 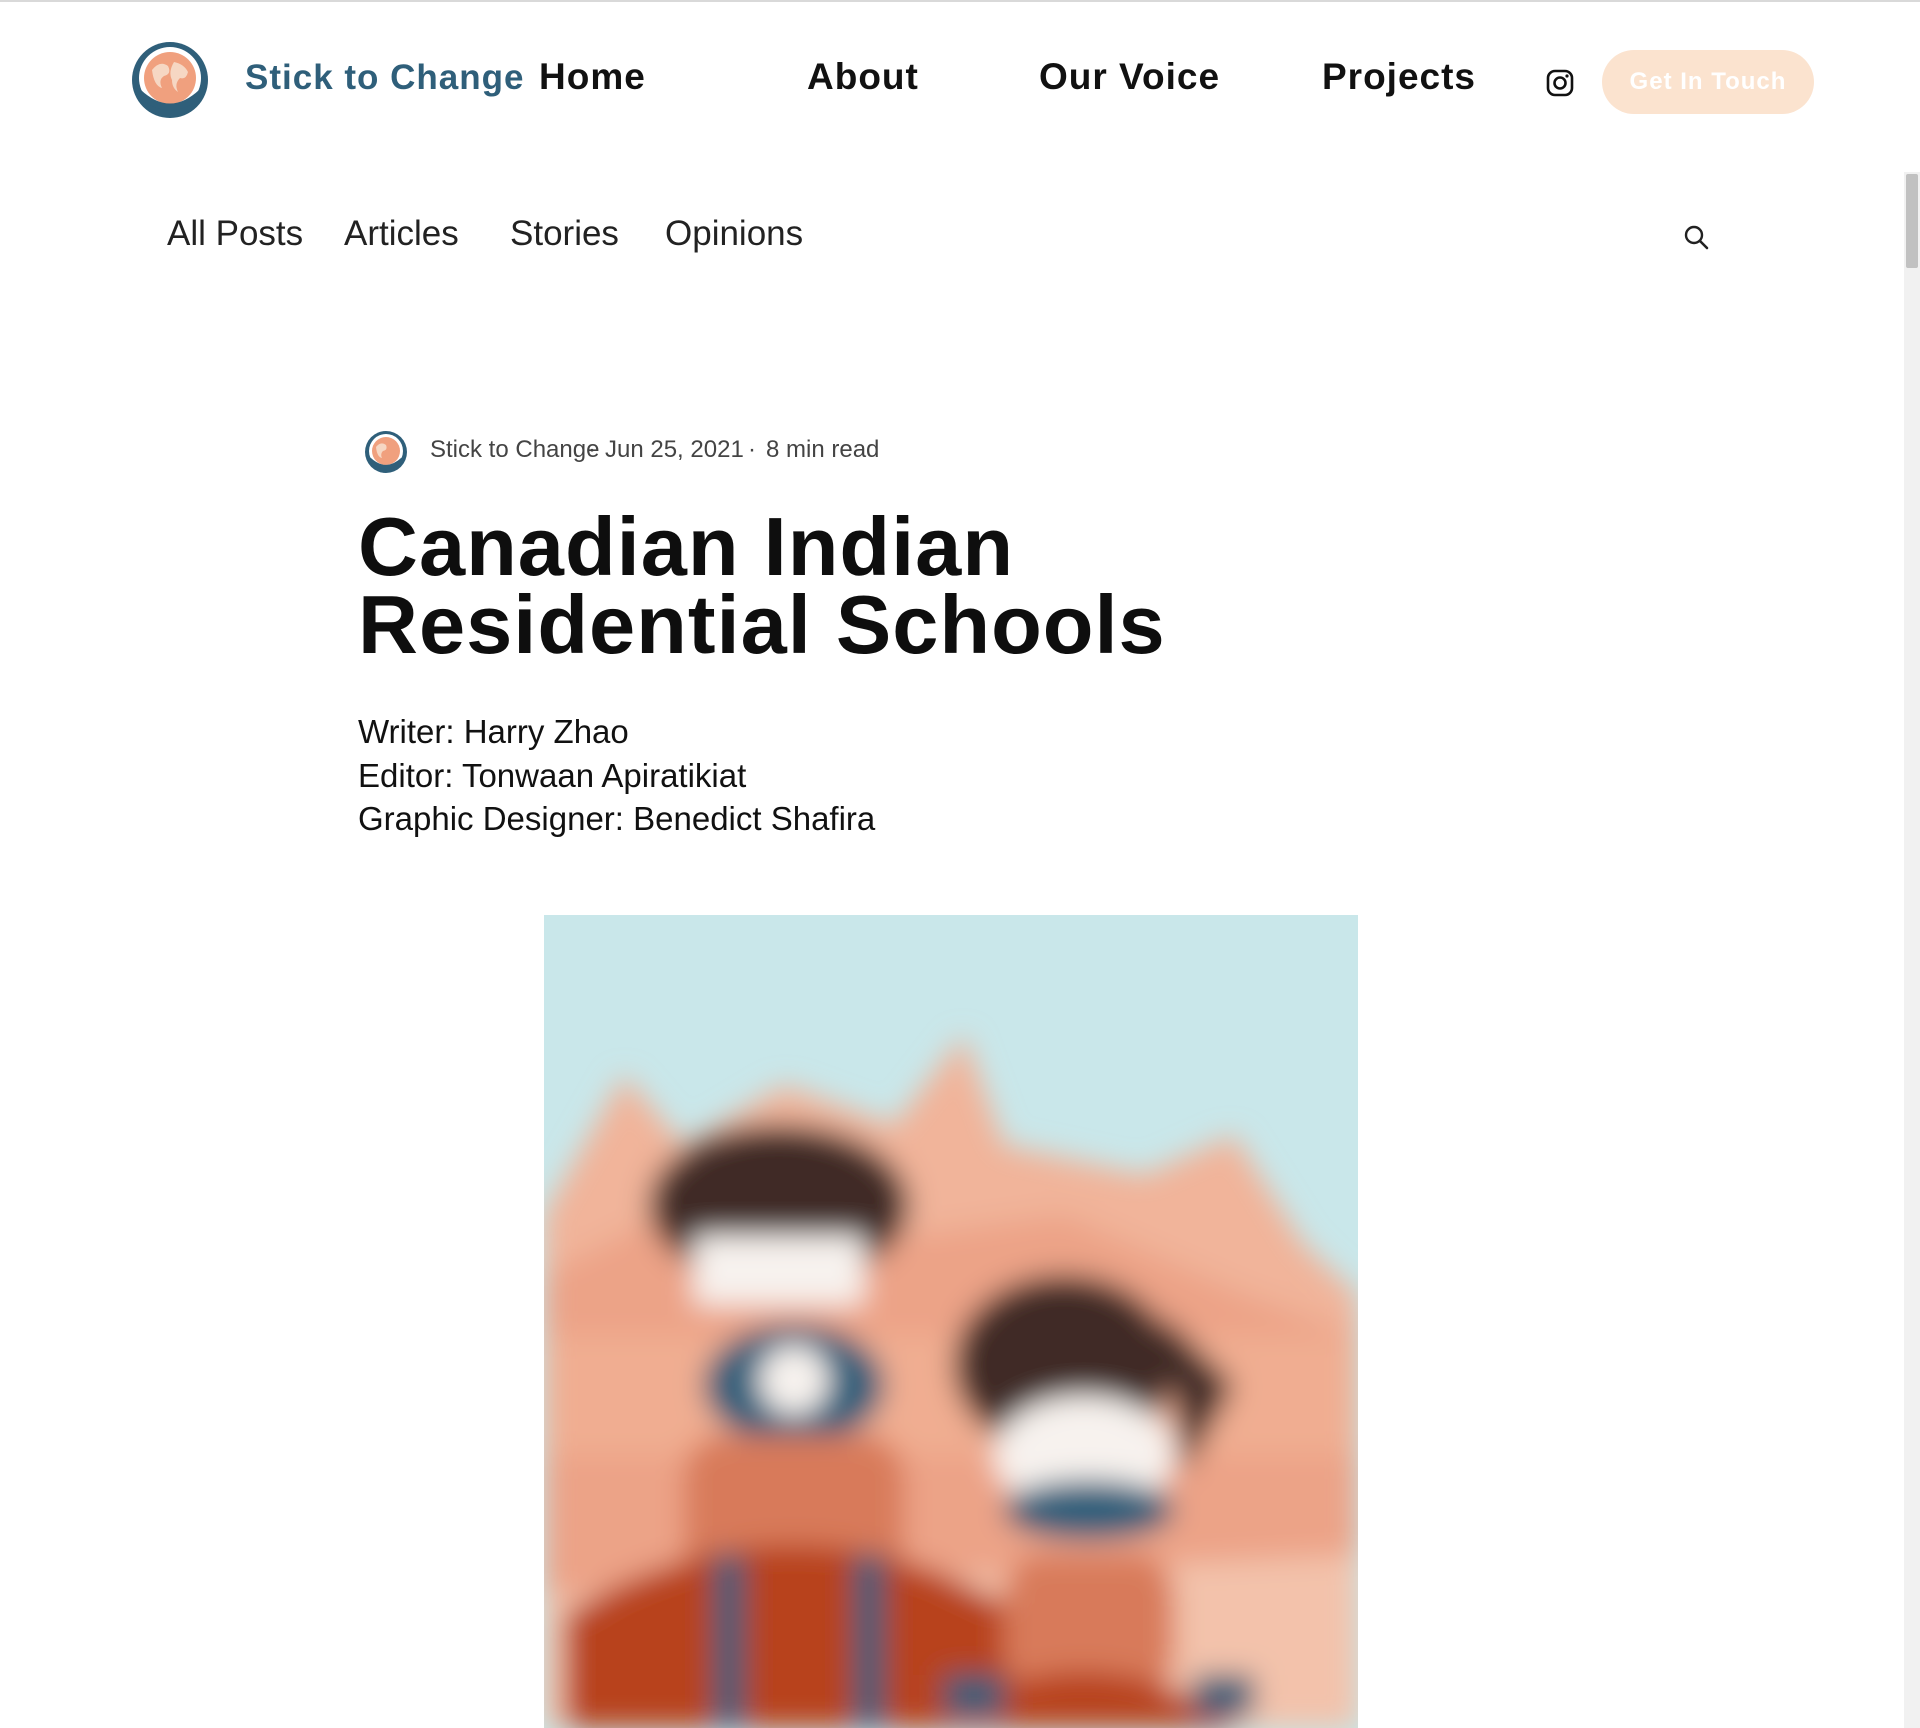 I want to click on nav-home: Home, so click(x=592, y=77).